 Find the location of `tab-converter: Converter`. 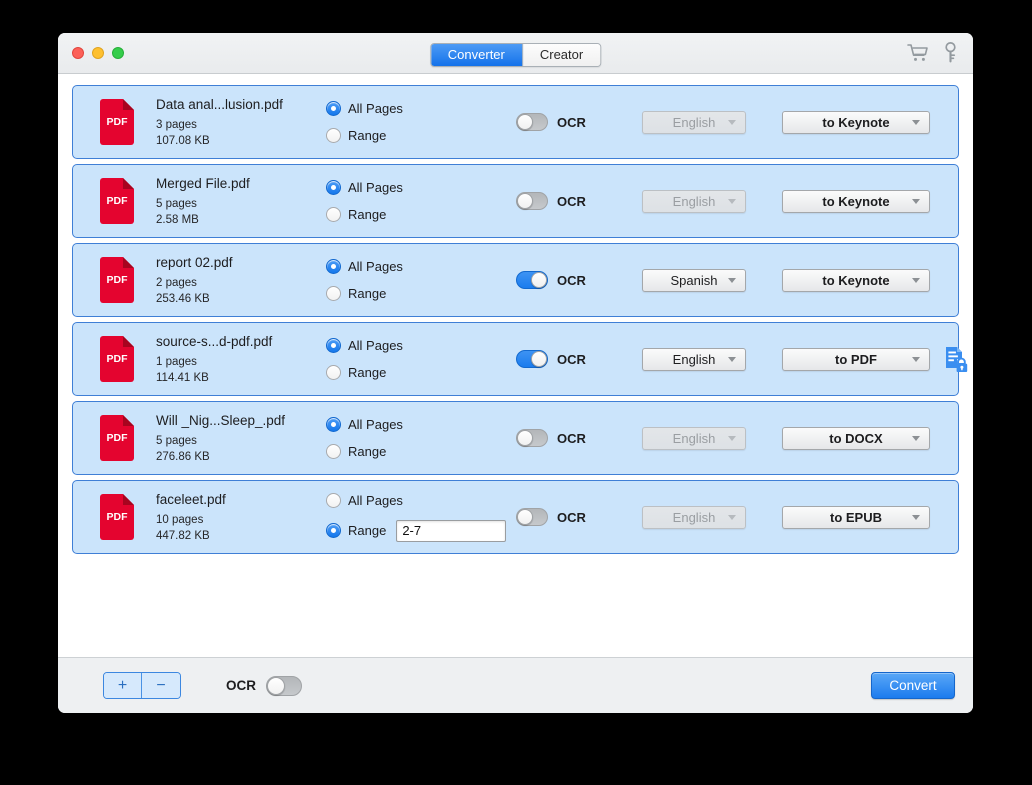

tab-converter: Converter is located at coordinates (476, 55).